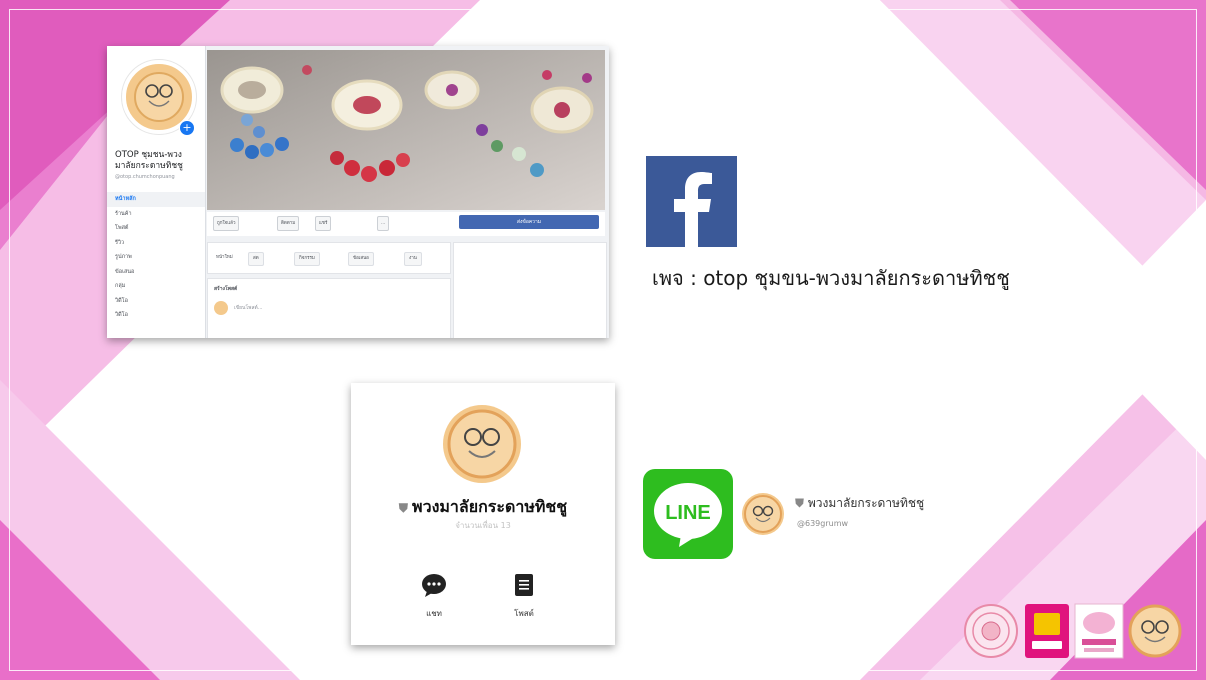 This screenshot has width=1206, height=680. Describe the element at coordinates (693, 209) in the screenshot. I see `facebook-f-icon` at that location.